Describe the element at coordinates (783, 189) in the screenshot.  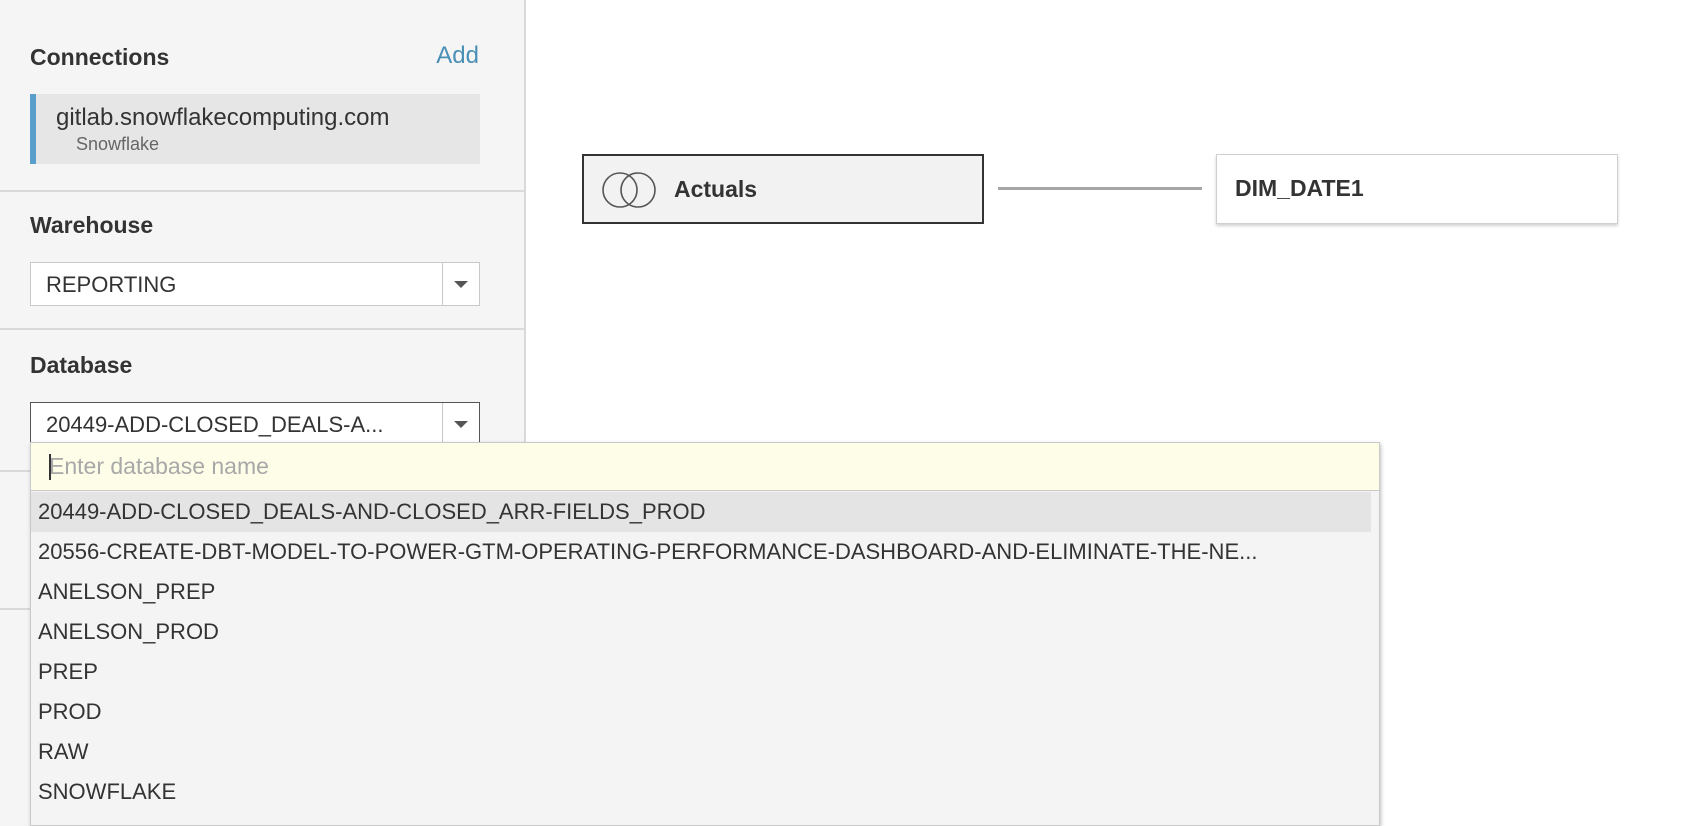
I see `table-card-actuals: Actuals` at that location.